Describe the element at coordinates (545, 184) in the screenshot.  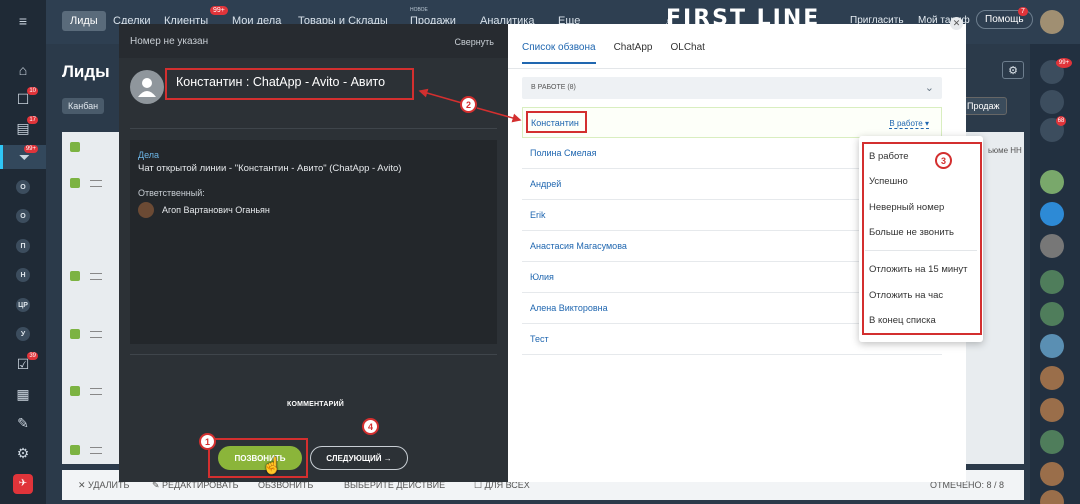
I see `contact-link: Андрей` at that location.